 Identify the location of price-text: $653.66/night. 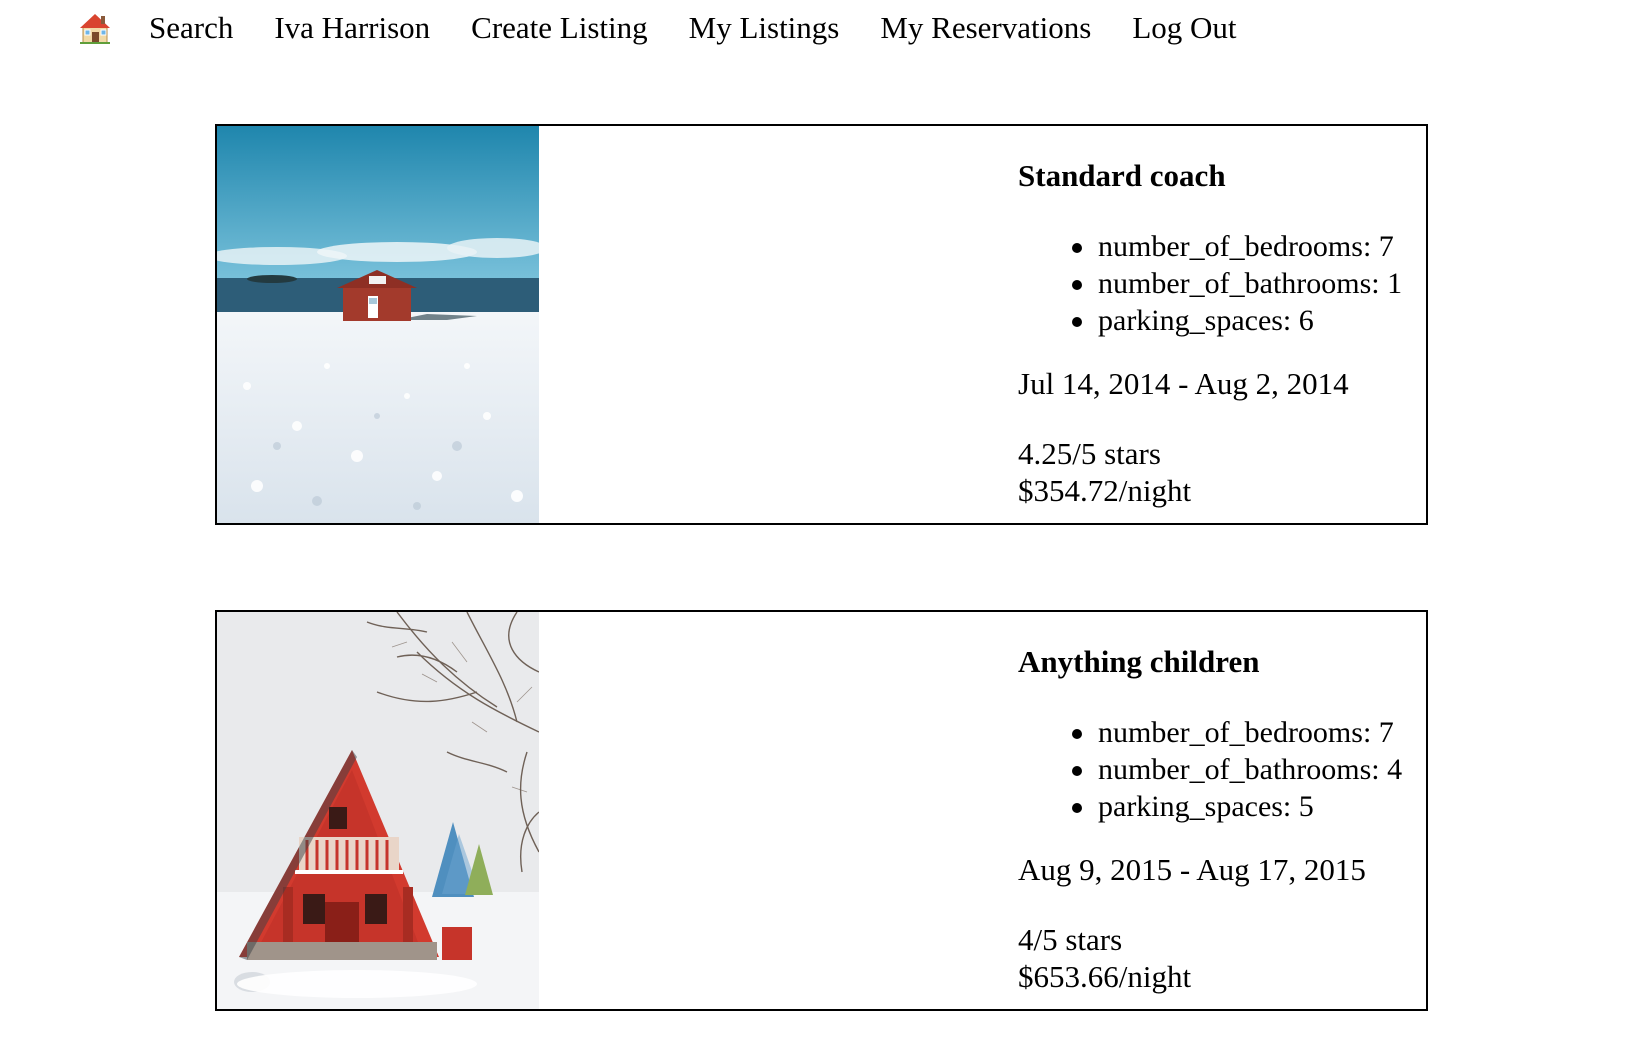
(1105, 976).